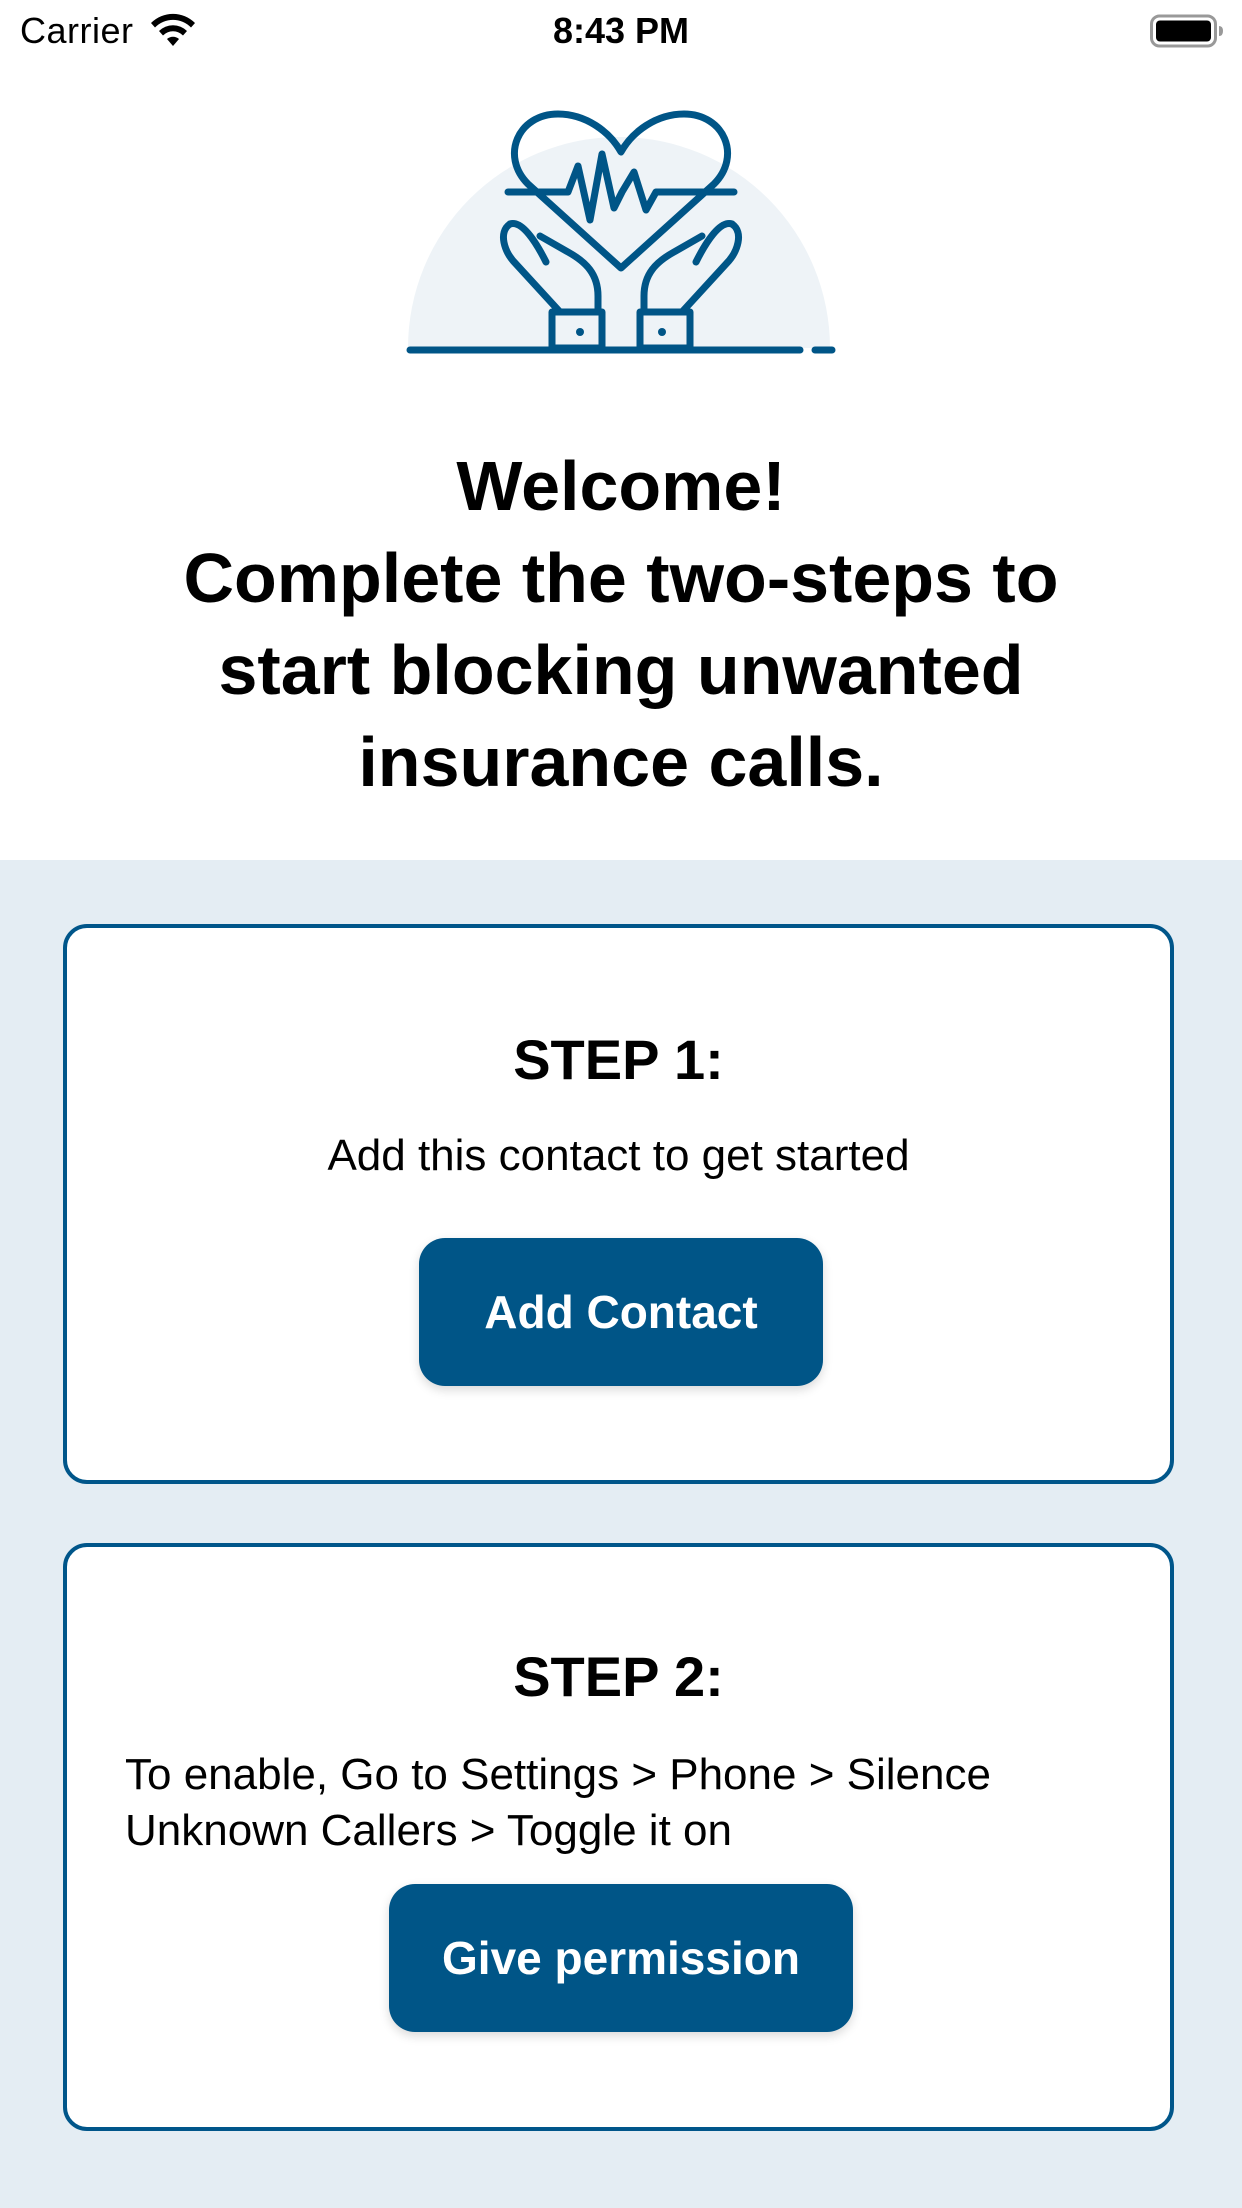  Describe the element at coordinates (621, 1312) in the screenshot. I see `add-contact-button: Add Contact` at that location.